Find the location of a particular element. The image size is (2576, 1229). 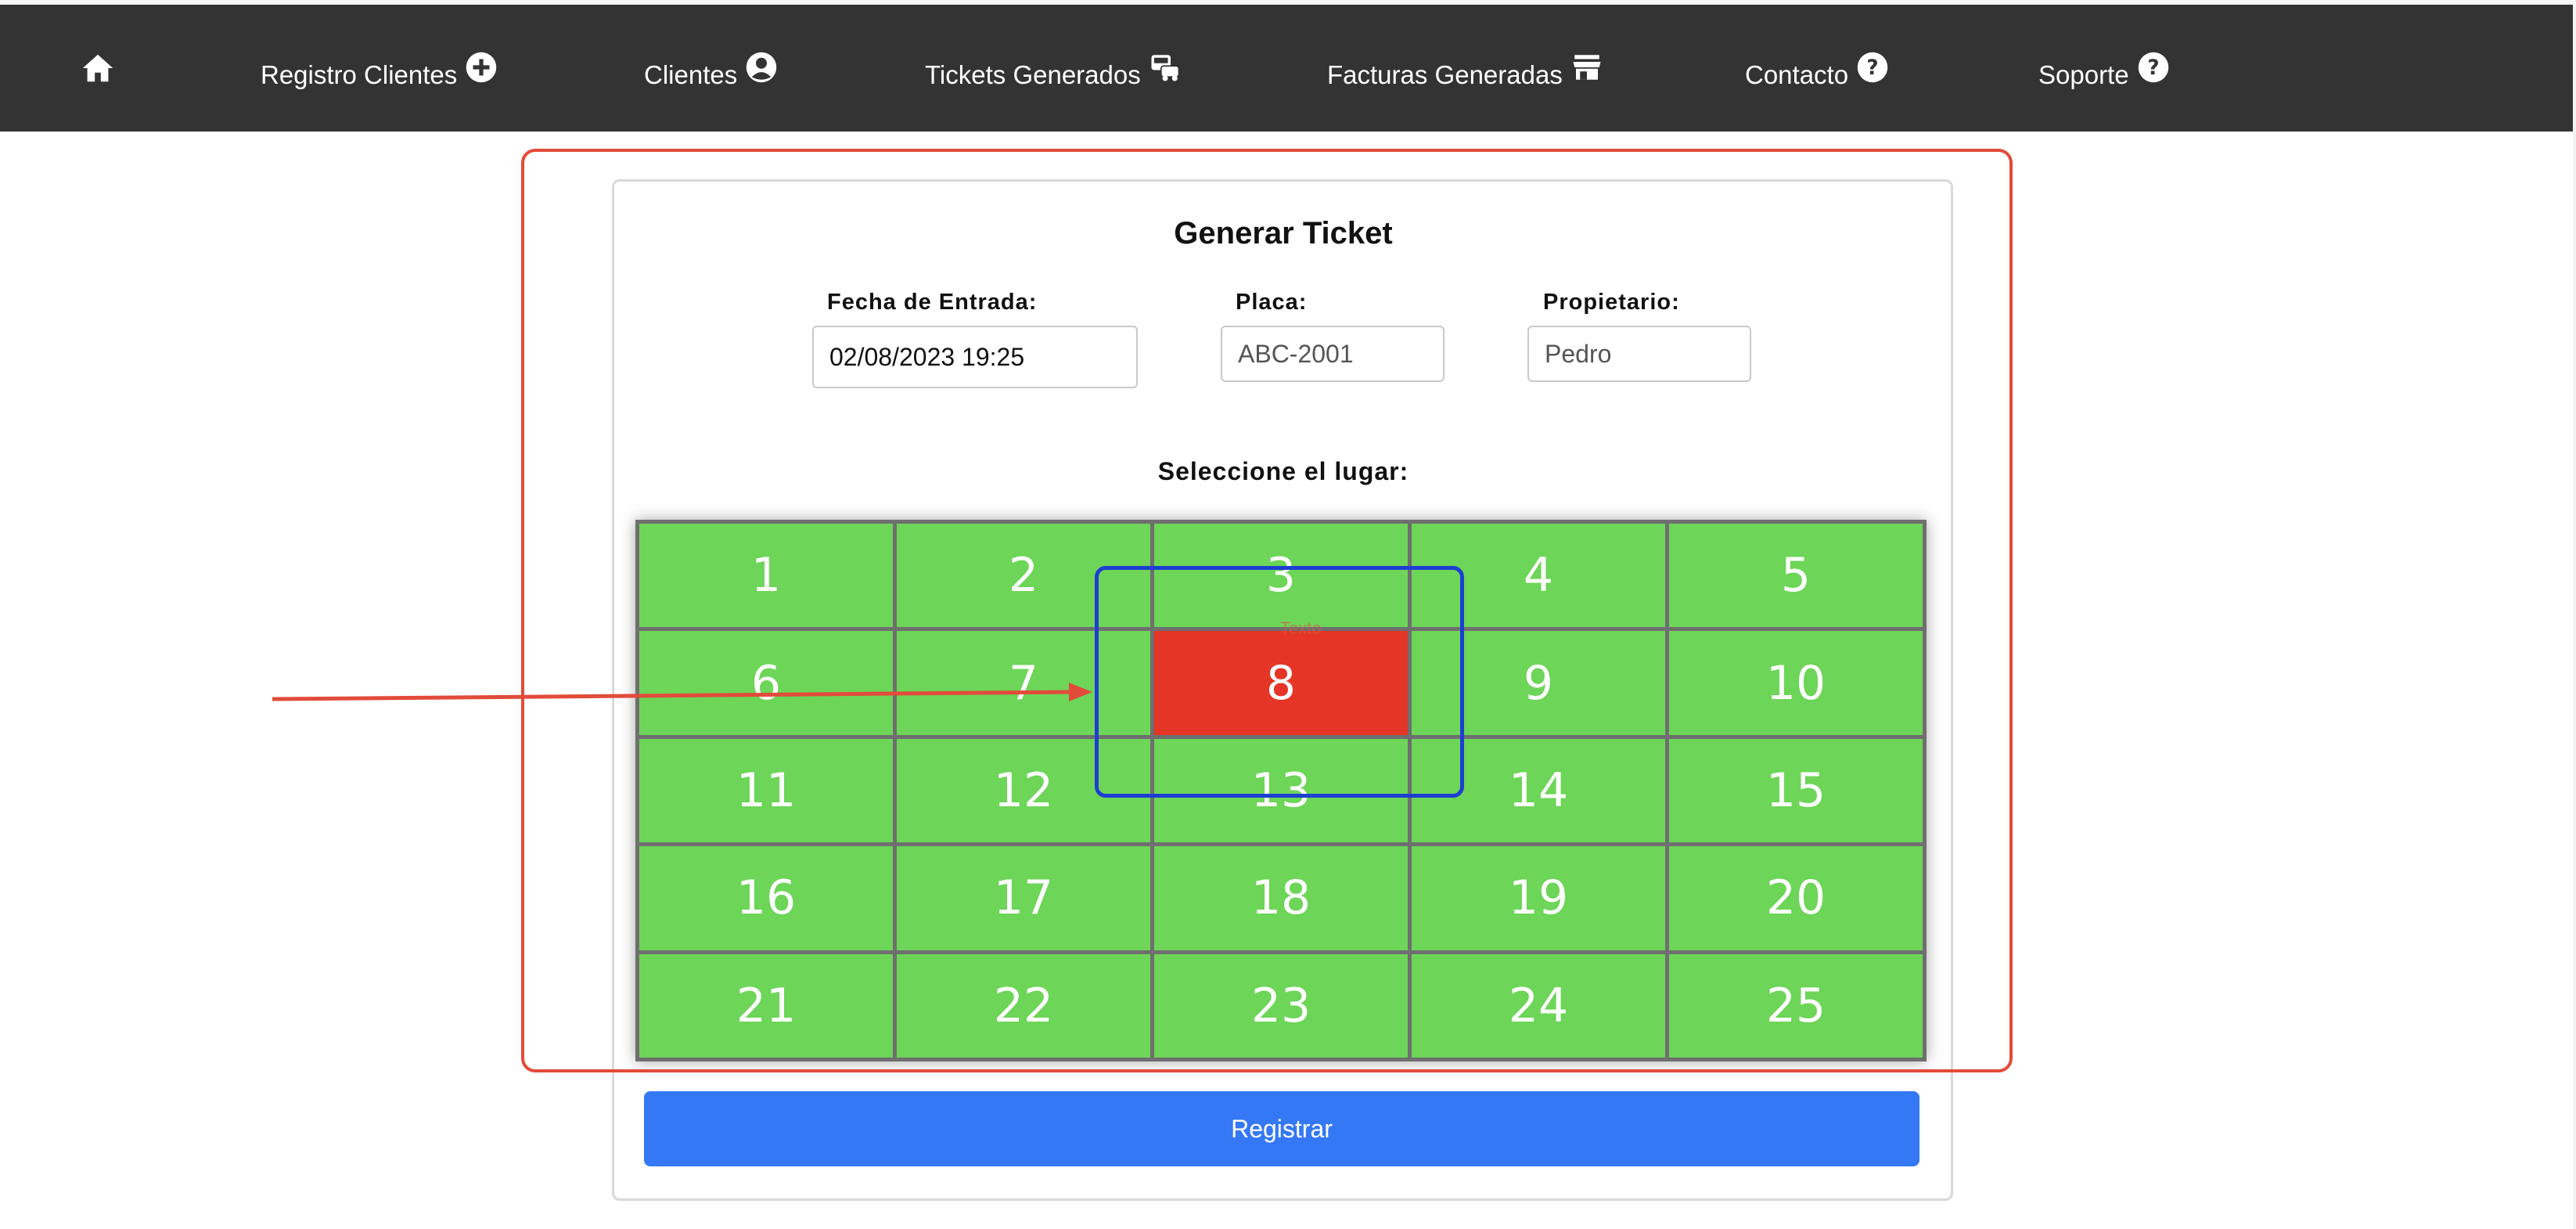

nav-facturas-generadas: Facturas Generadas is located at coordinates (1465, 75).